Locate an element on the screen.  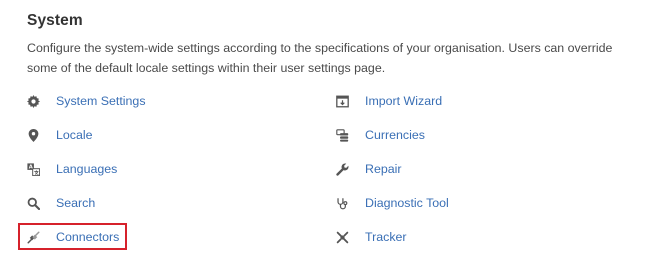
languages-label: Languages is located at coordinates (87, 169).